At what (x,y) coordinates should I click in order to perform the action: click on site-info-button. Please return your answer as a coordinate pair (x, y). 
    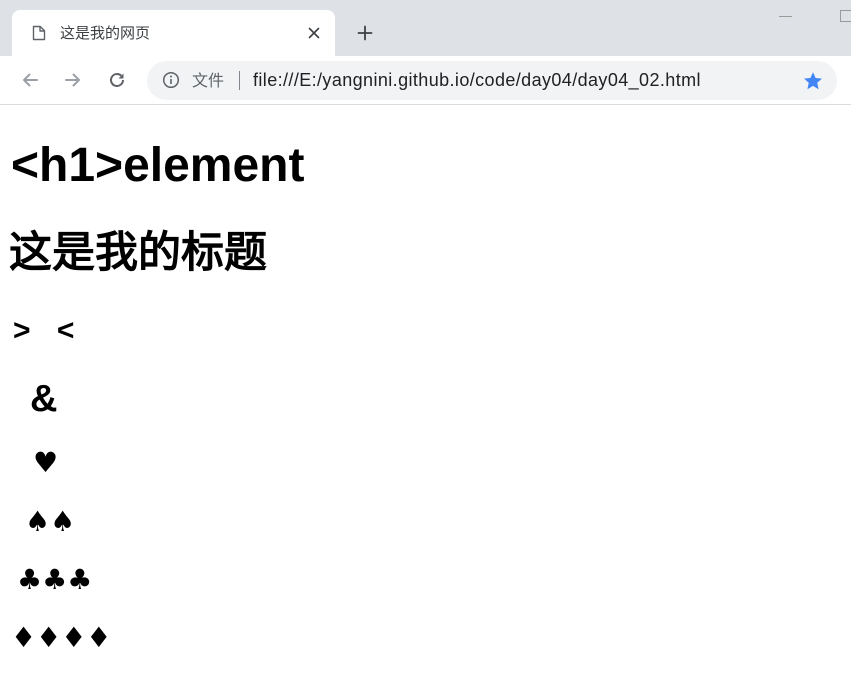
    Looking at the image, I should click on (171, 80).